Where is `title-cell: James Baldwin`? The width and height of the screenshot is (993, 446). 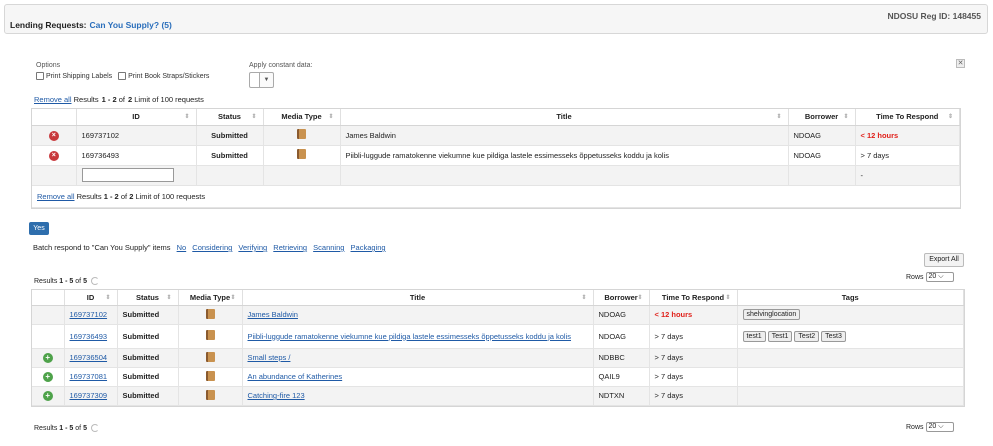 title-cell: James Baldwin is located at coordinates (418, 315).